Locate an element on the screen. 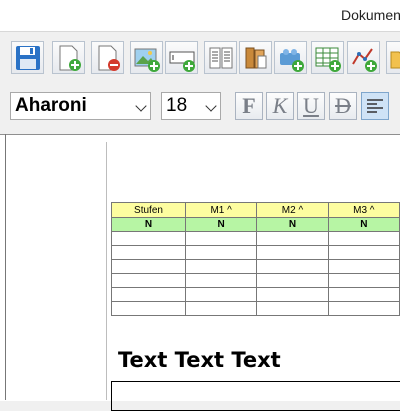  new-page-button is located at coordinates (68, 57).